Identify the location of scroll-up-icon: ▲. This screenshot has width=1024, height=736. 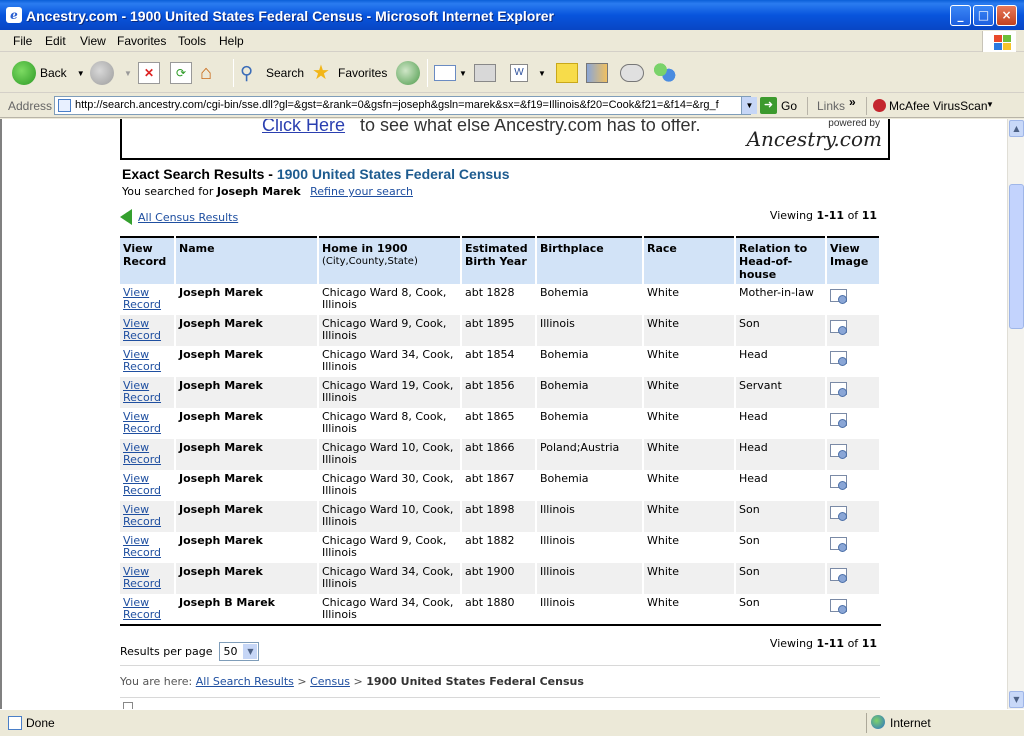
(1016, 128).